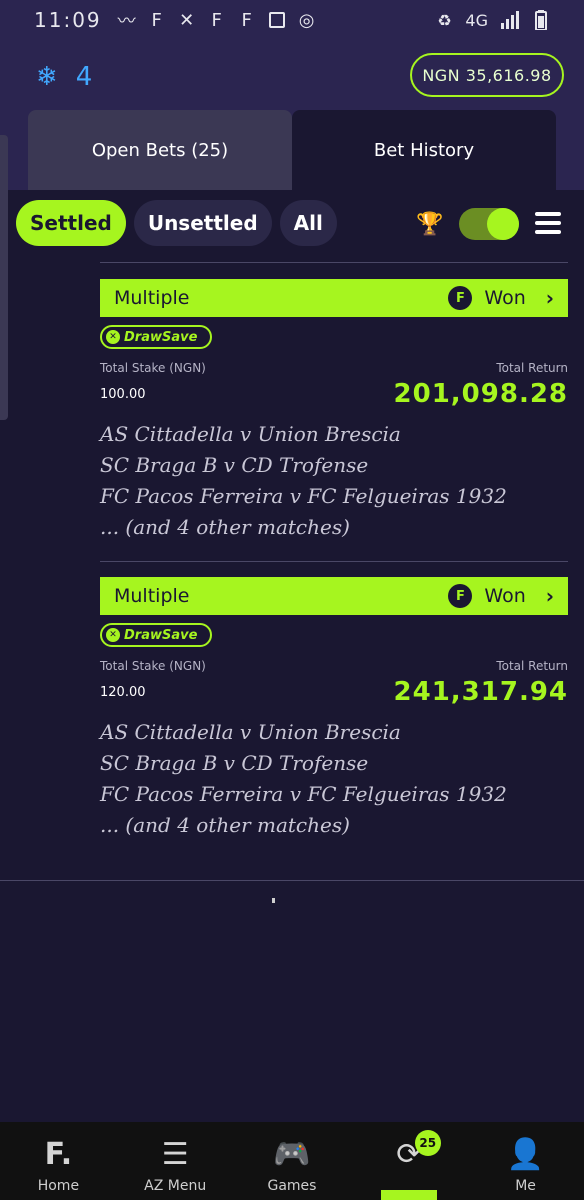 This screenshot has height=1200, width=584. I want to click on bottom-nav: F. Home ☰ AZ Menu 🎮 Games ⟳ 25 👤 Me, so click(292, 1161).